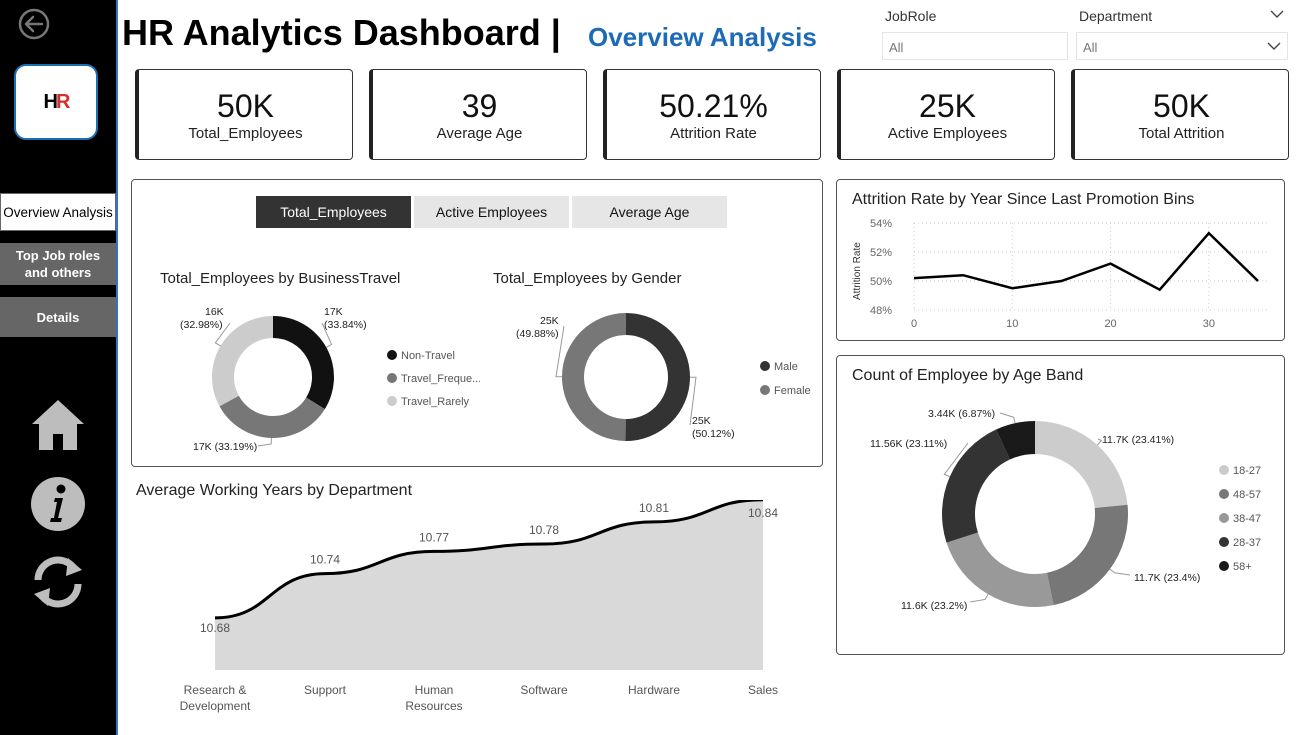 The width and height of the screenshot is (1298, 735). What do you see at coordinates (1060, 274) in the screenshot?
I see `attrition-line-chart: 48% 50% 52% 54% 0 10 20 30 Attrition Rate` at bounding box center [1060, 274].